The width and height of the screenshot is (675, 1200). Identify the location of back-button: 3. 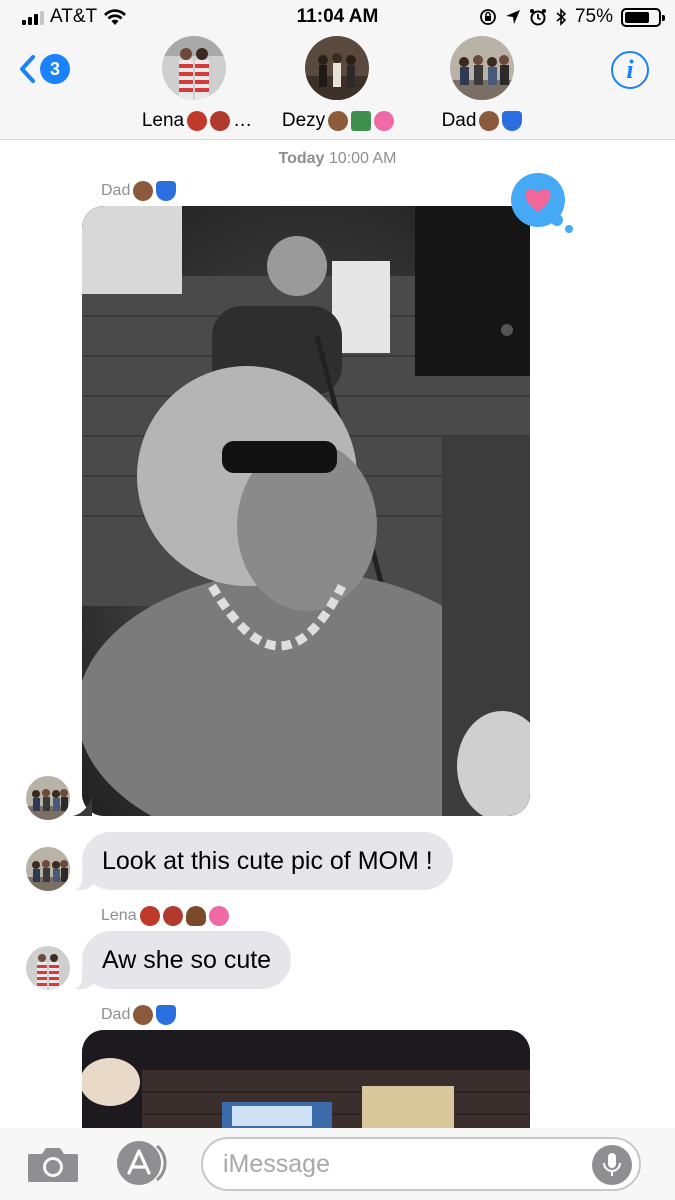
(44, 69).